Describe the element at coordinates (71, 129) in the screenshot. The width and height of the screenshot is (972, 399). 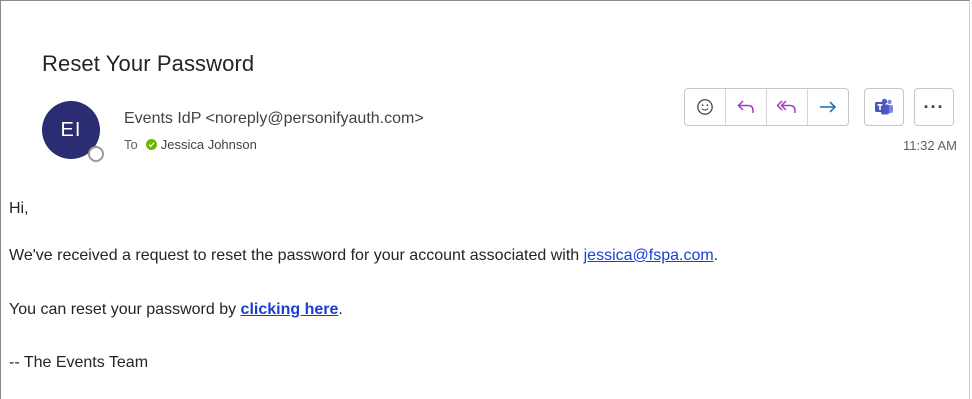
I see `avatar-initials: EI` at that location.